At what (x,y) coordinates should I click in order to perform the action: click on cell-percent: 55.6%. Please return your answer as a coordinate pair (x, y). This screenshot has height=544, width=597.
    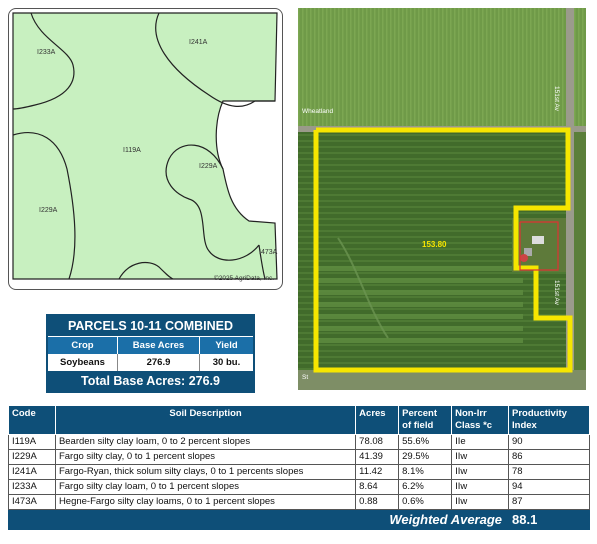
    Looking at the image, I should click on (425, 442).